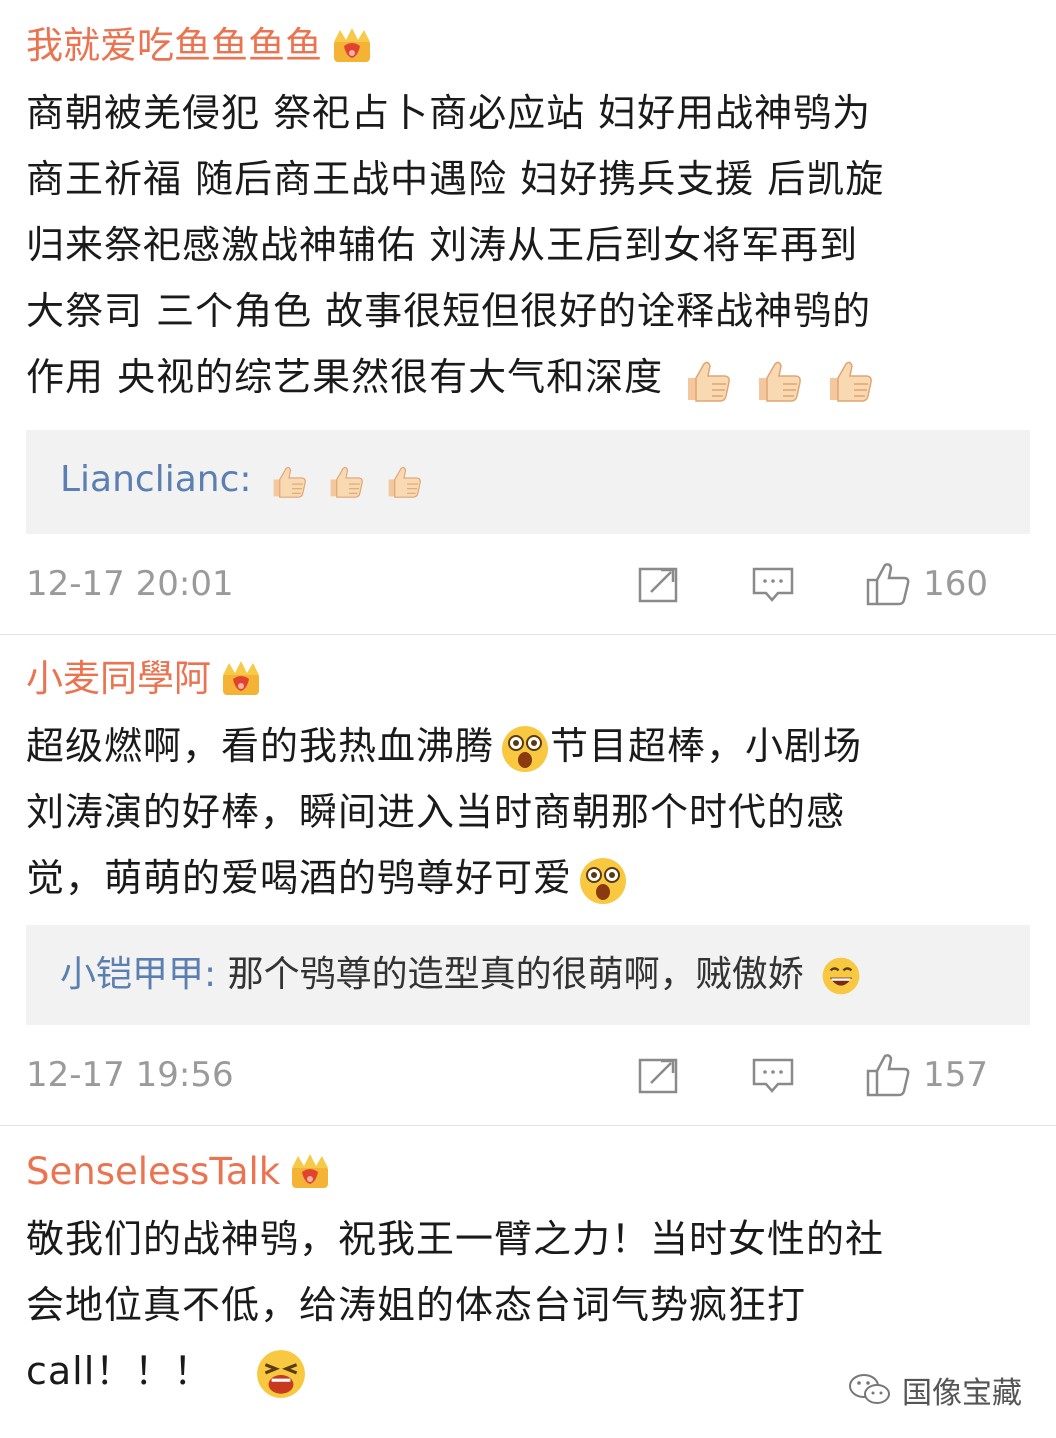  Describe the element at coordinates (442, 245) in the screenshot. I see `comment-line: 归来祭祀感激战神辅佑 刘涛从王后到女将军再到` at that location.